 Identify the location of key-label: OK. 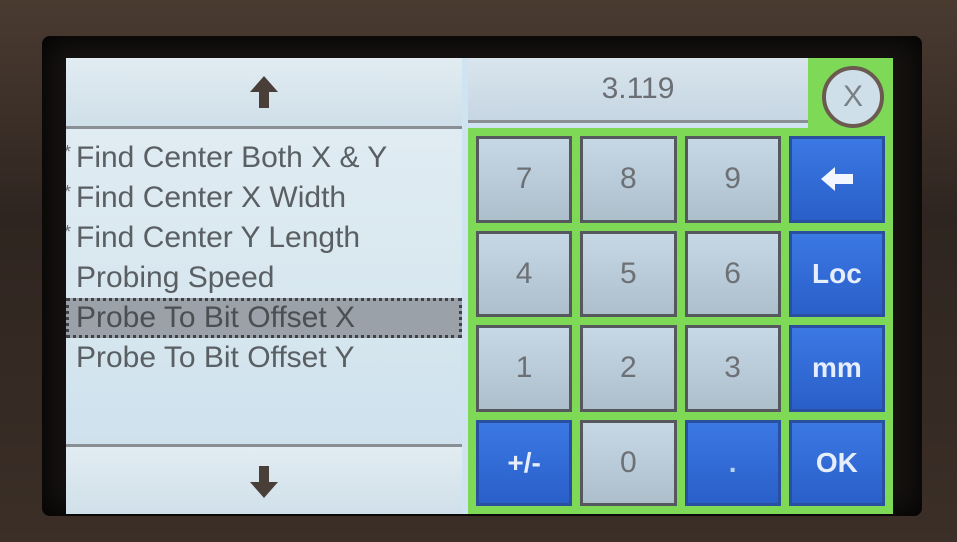
(836, 462).